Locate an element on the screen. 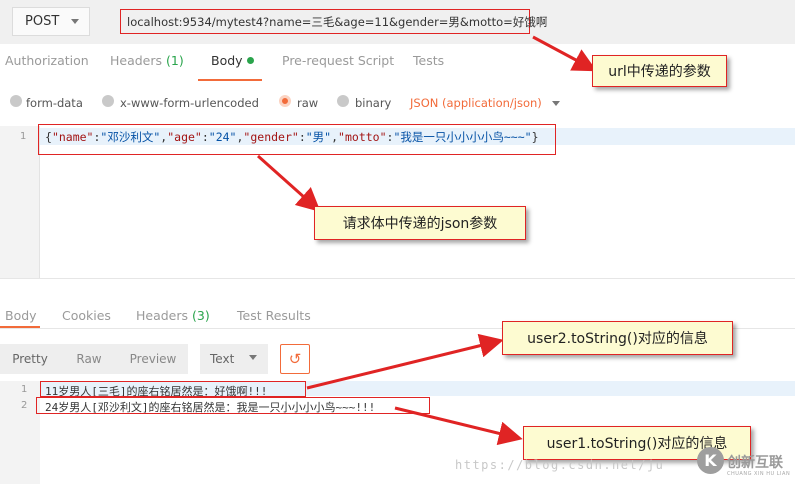  arrow-user2 is located at coordinates (405, 361).